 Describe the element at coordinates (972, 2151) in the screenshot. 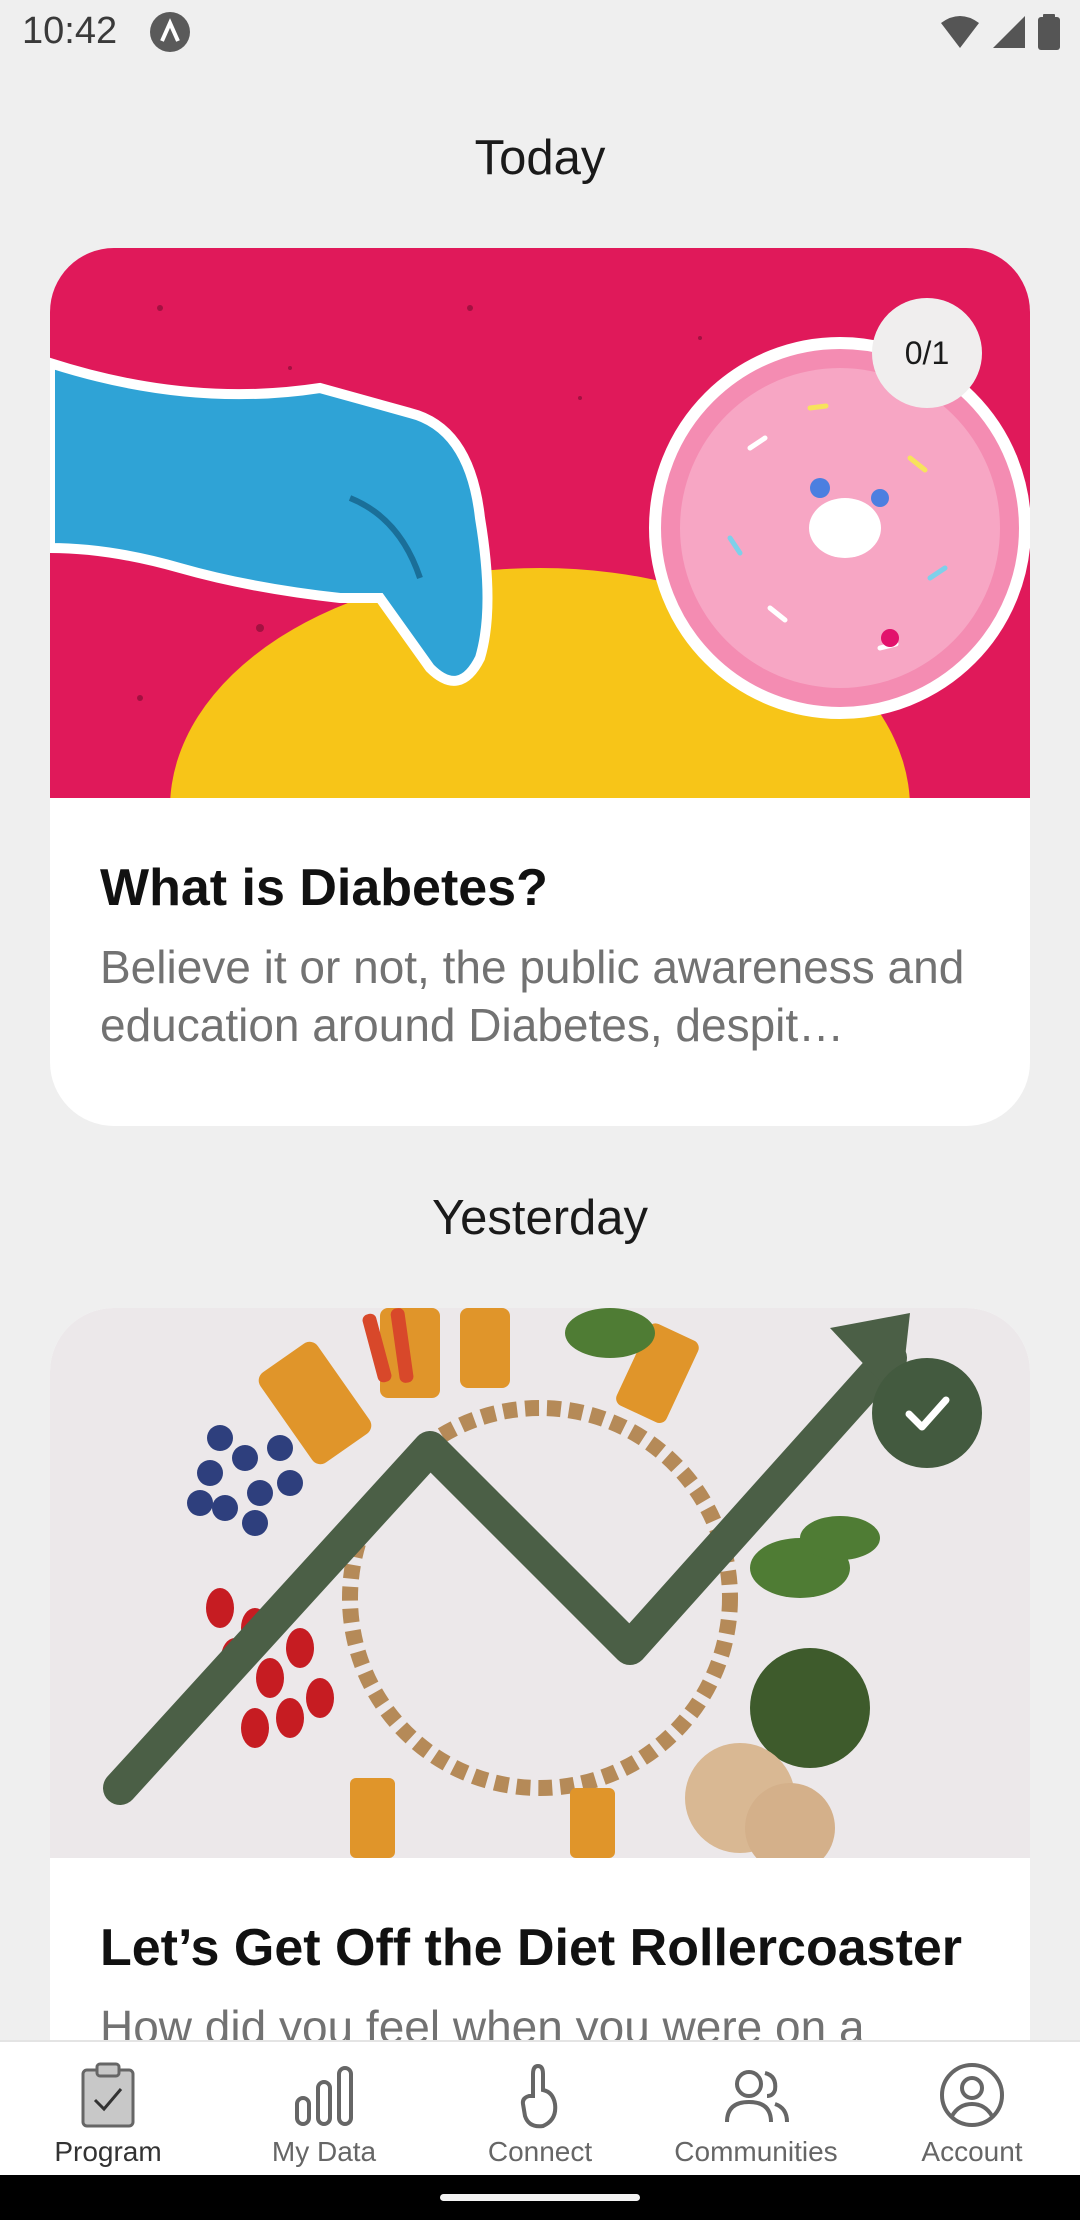

I see `nav-label: Account` at that location.